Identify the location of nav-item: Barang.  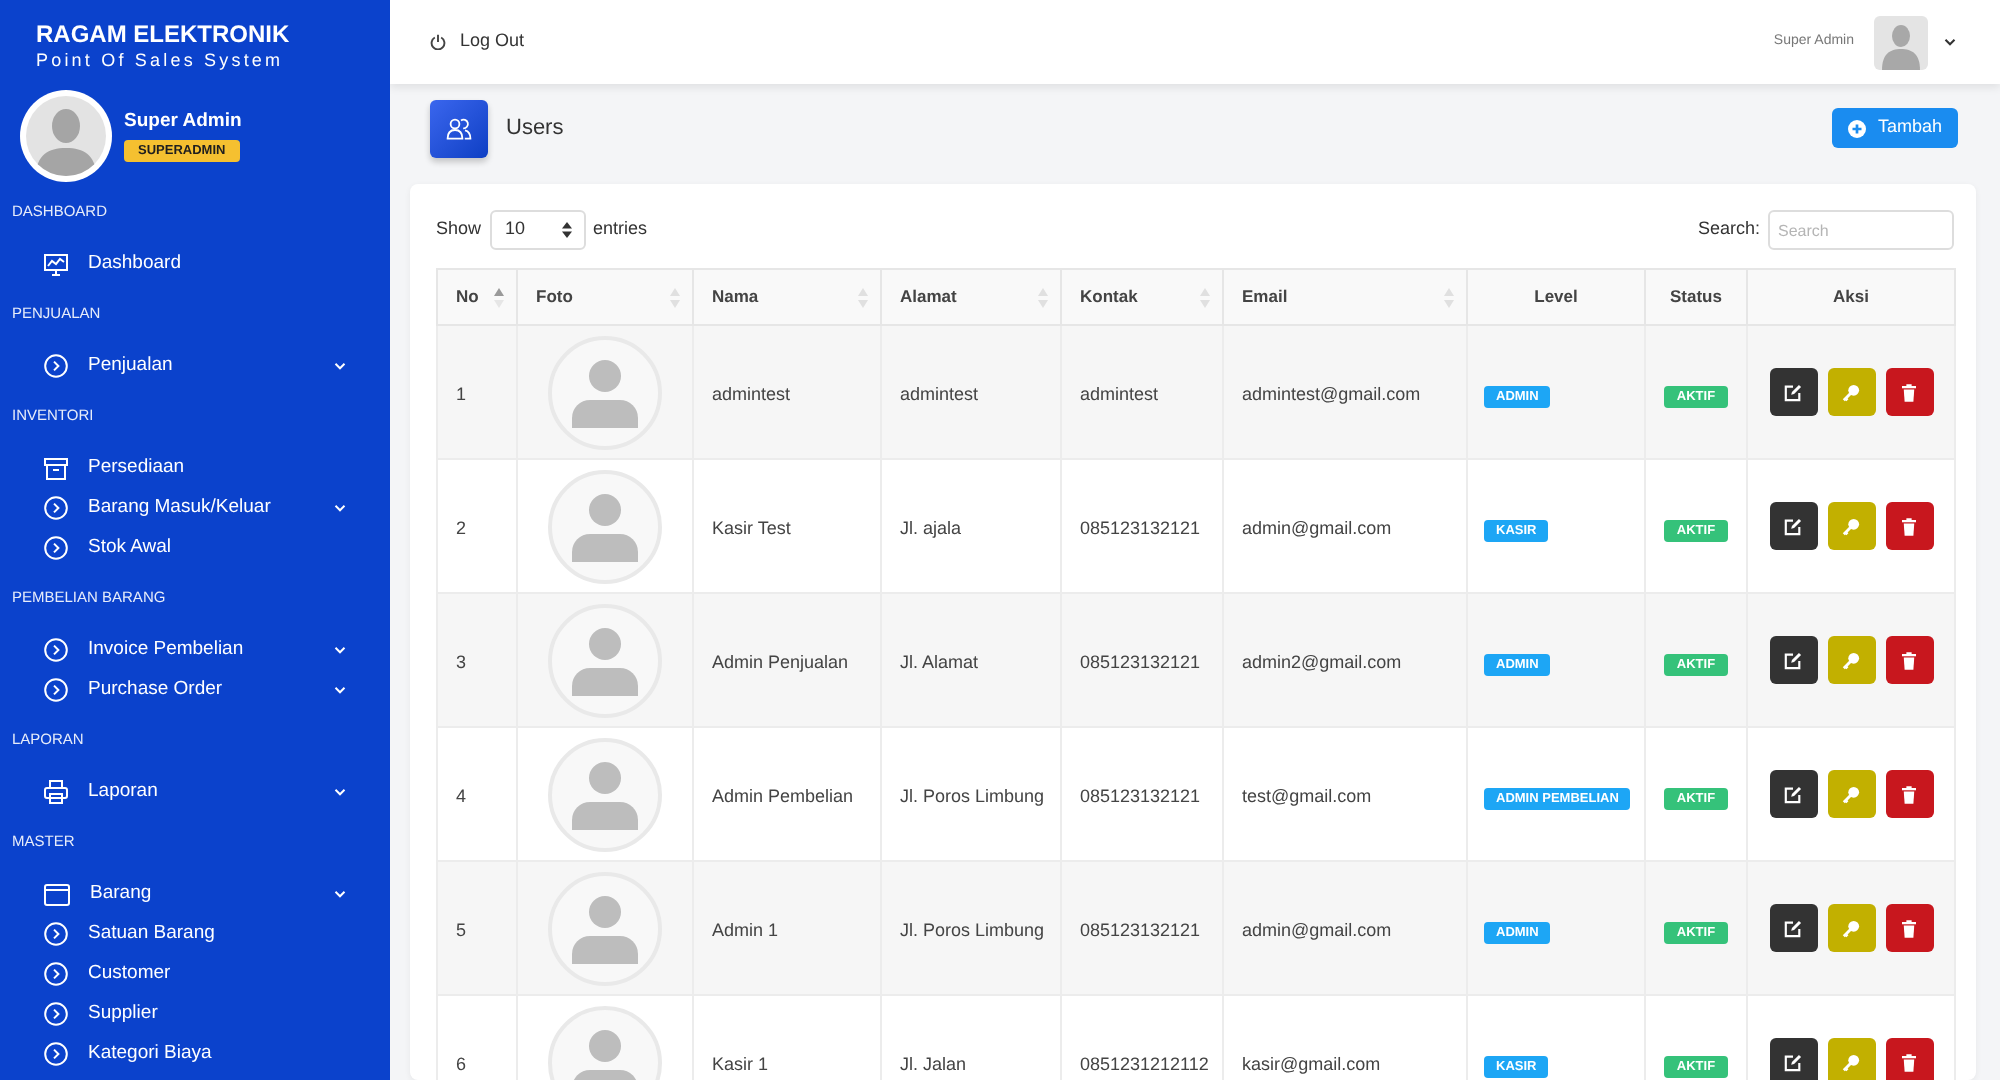
(195, 894).